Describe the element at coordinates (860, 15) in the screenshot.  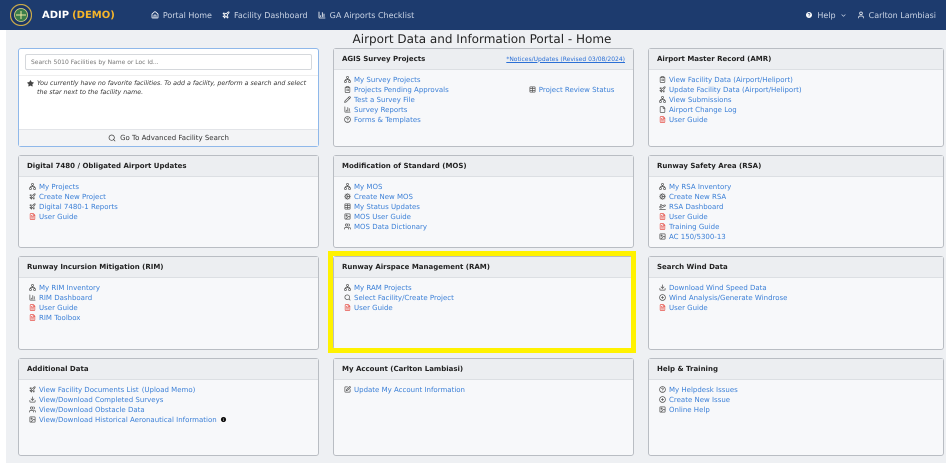
I see `user-icon` at that location.